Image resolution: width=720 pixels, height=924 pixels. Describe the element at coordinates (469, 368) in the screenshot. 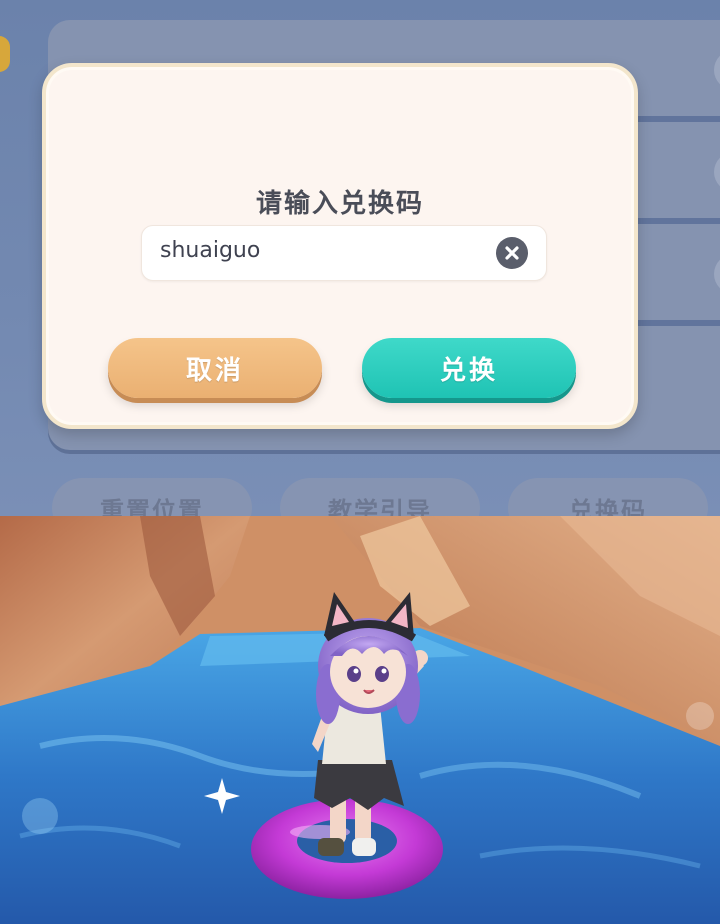

I see `redeem-button: 兑换` at that location.